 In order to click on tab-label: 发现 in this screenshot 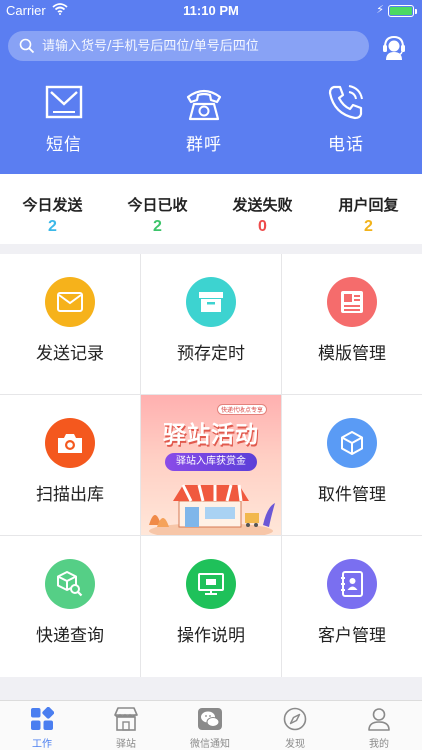, I will do `click(295, 744)`.